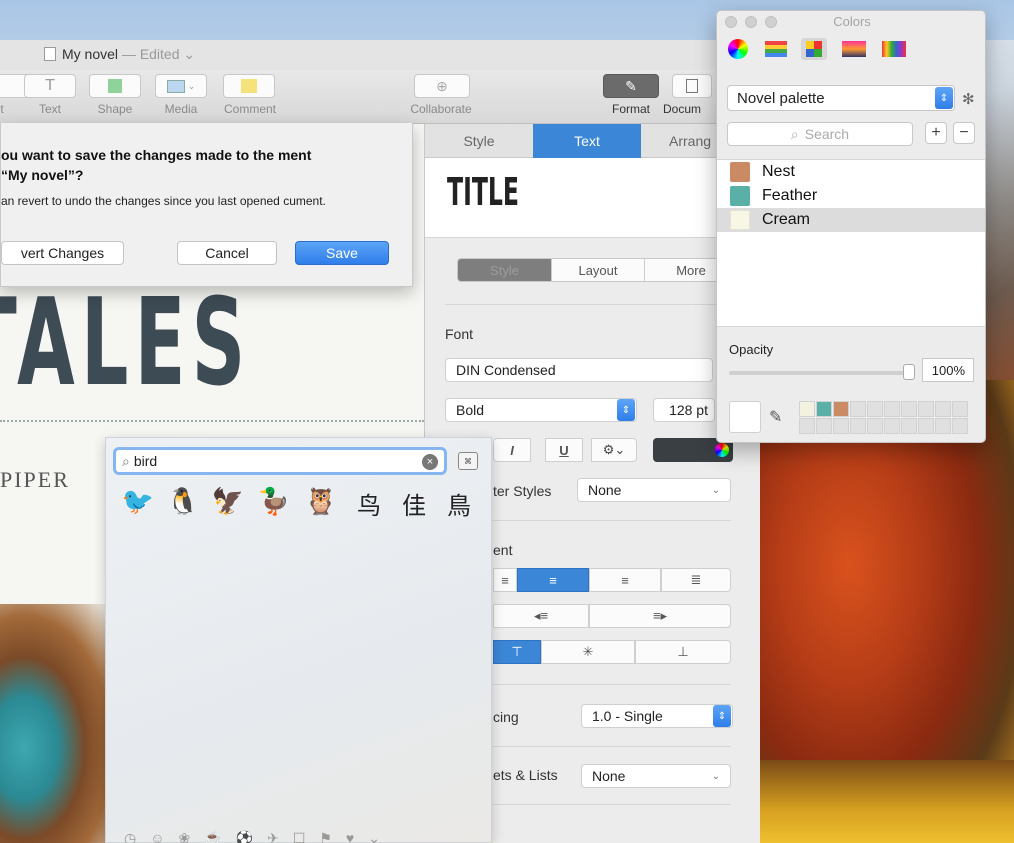 This screenshot has height=843, width=1014. Describe the element at coordinates (696, 580) in the screenshot. I see `align-justify-button: ≣` at that location.